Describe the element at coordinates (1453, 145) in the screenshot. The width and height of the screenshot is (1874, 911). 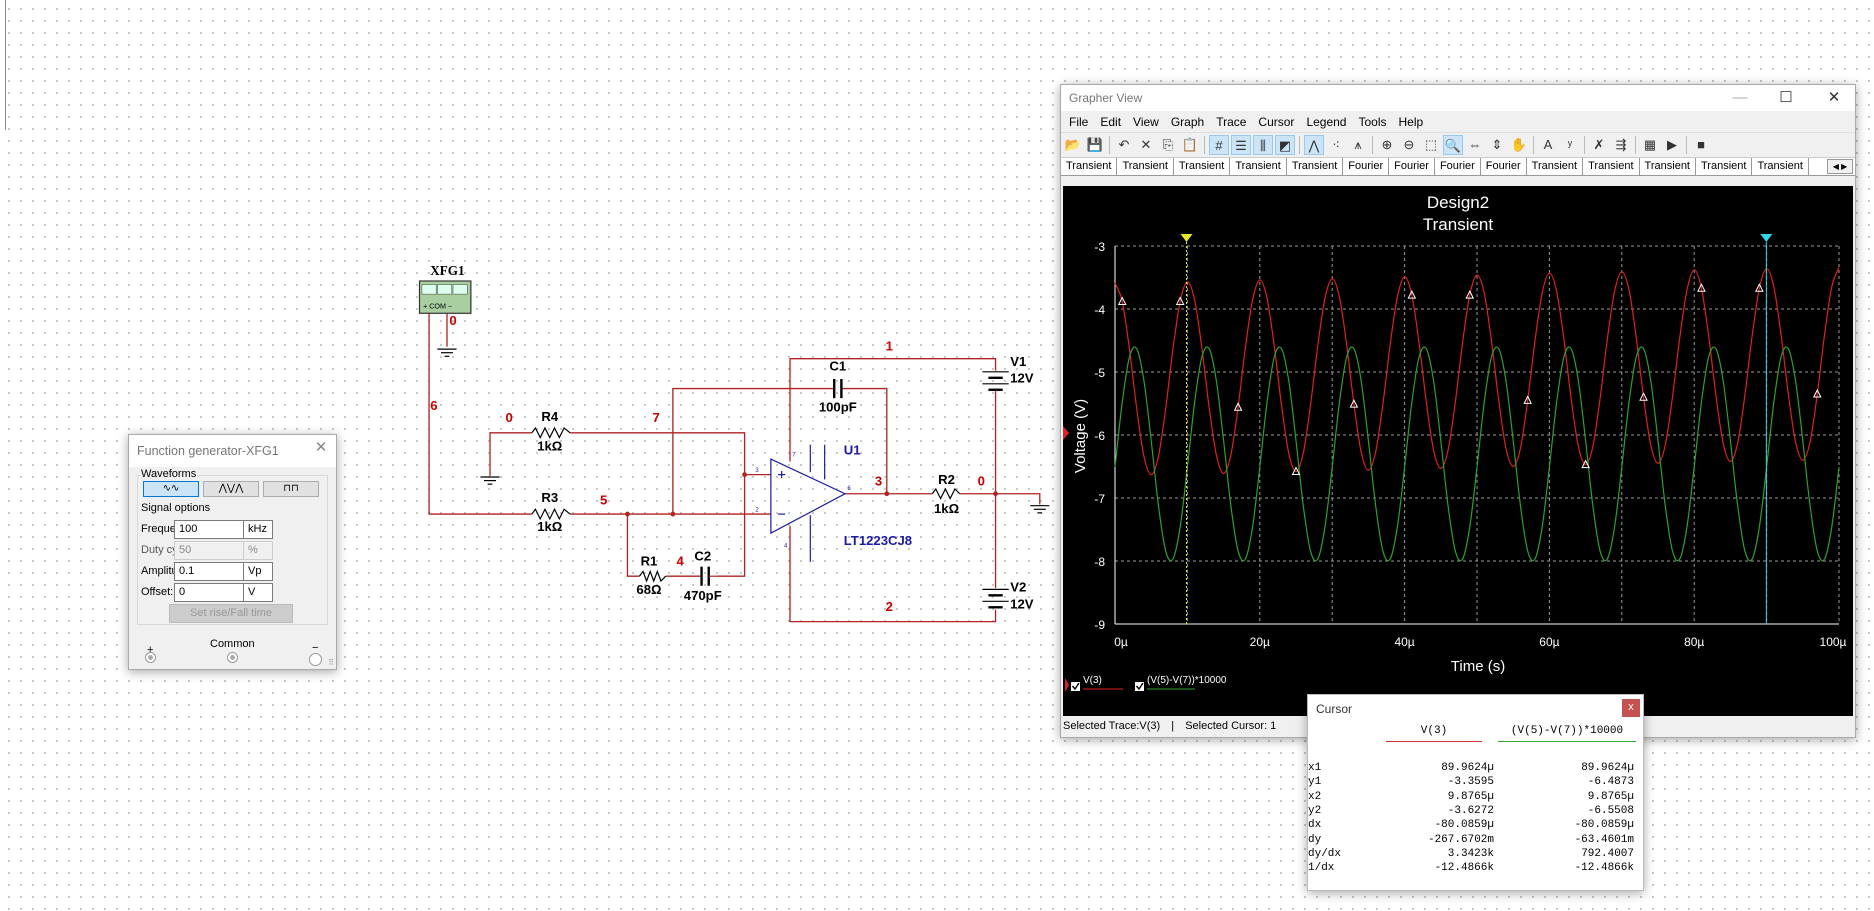
I see `zoom-full-icon: 🔍` at that location.